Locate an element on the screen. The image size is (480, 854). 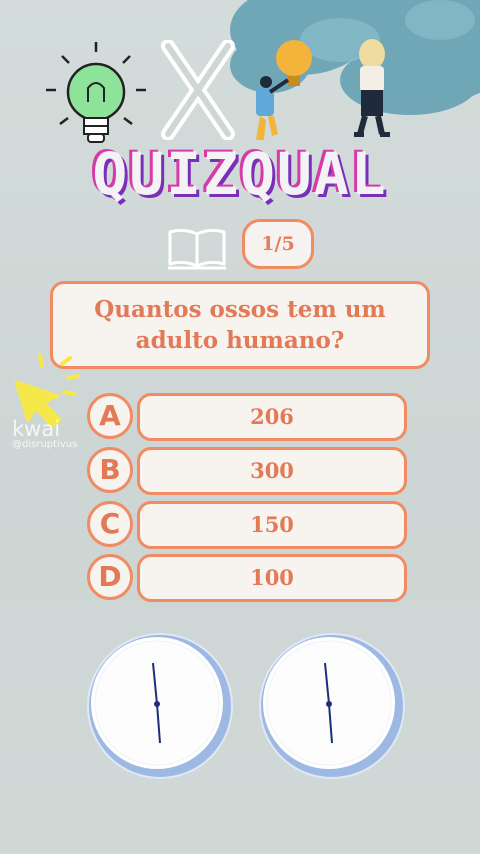
option-c: C 150 is located at coordinates (249, 525).